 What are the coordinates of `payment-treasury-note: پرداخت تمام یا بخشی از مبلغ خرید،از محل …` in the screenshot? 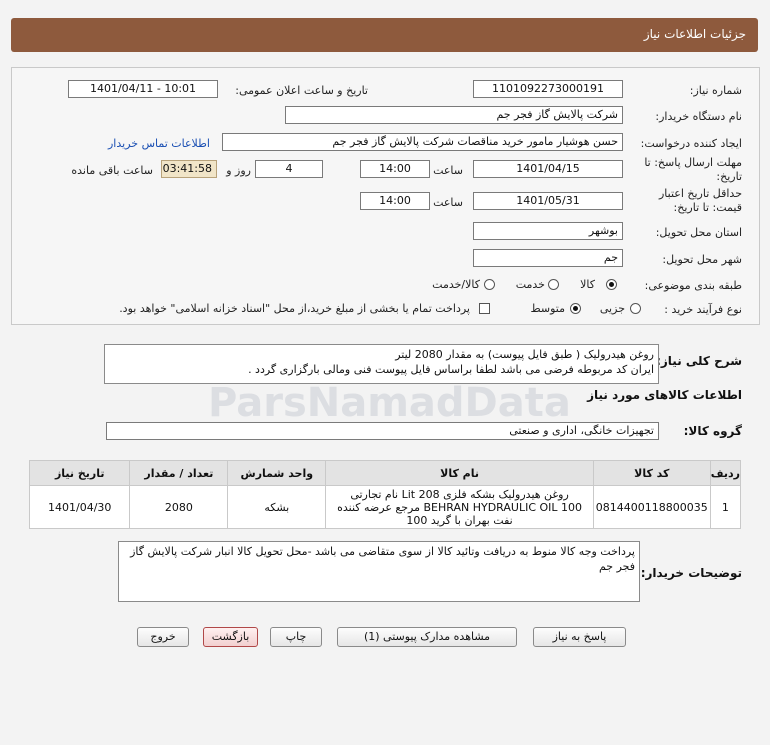 It's located at (294, 308).